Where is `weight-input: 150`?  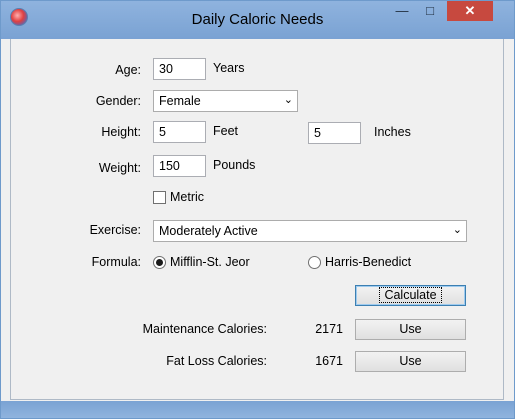
weight-input: 150 is located at coordinates (179, 166).